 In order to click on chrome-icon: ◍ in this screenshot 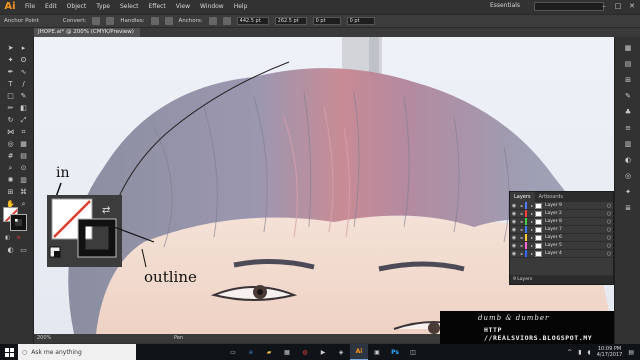, I will do `click(305, 352)`.